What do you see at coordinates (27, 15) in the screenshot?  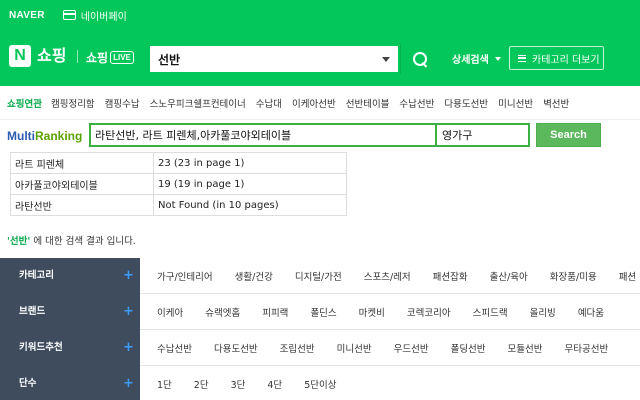 I see `naver-logo: NAVER` at bounding box center [27, 15].